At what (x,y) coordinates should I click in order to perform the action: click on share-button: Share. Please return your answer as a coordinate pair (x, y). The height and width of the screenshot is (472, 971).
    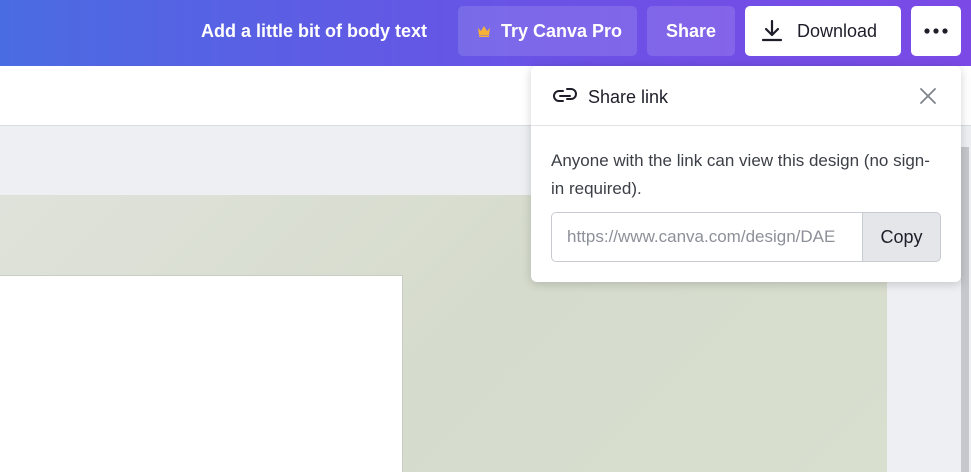
    Looking at the image, I should click on (691, 31).